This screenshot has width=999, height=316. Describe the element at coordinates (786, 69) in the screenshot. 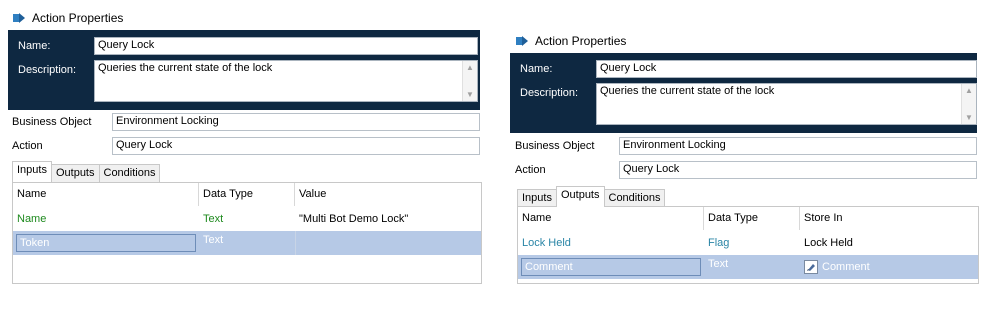

I see `right-name-field: Query Lock` at that location.